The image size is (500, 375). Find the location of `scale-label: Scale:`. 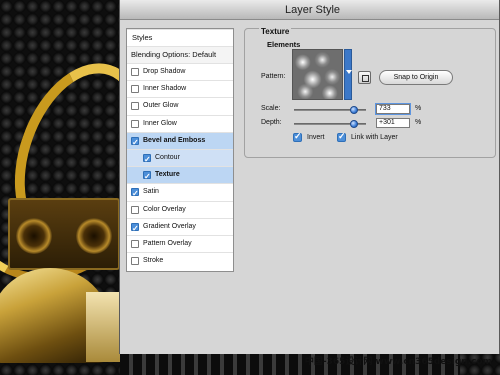

scale-label: Scale: is located at coordinates (271, 108).